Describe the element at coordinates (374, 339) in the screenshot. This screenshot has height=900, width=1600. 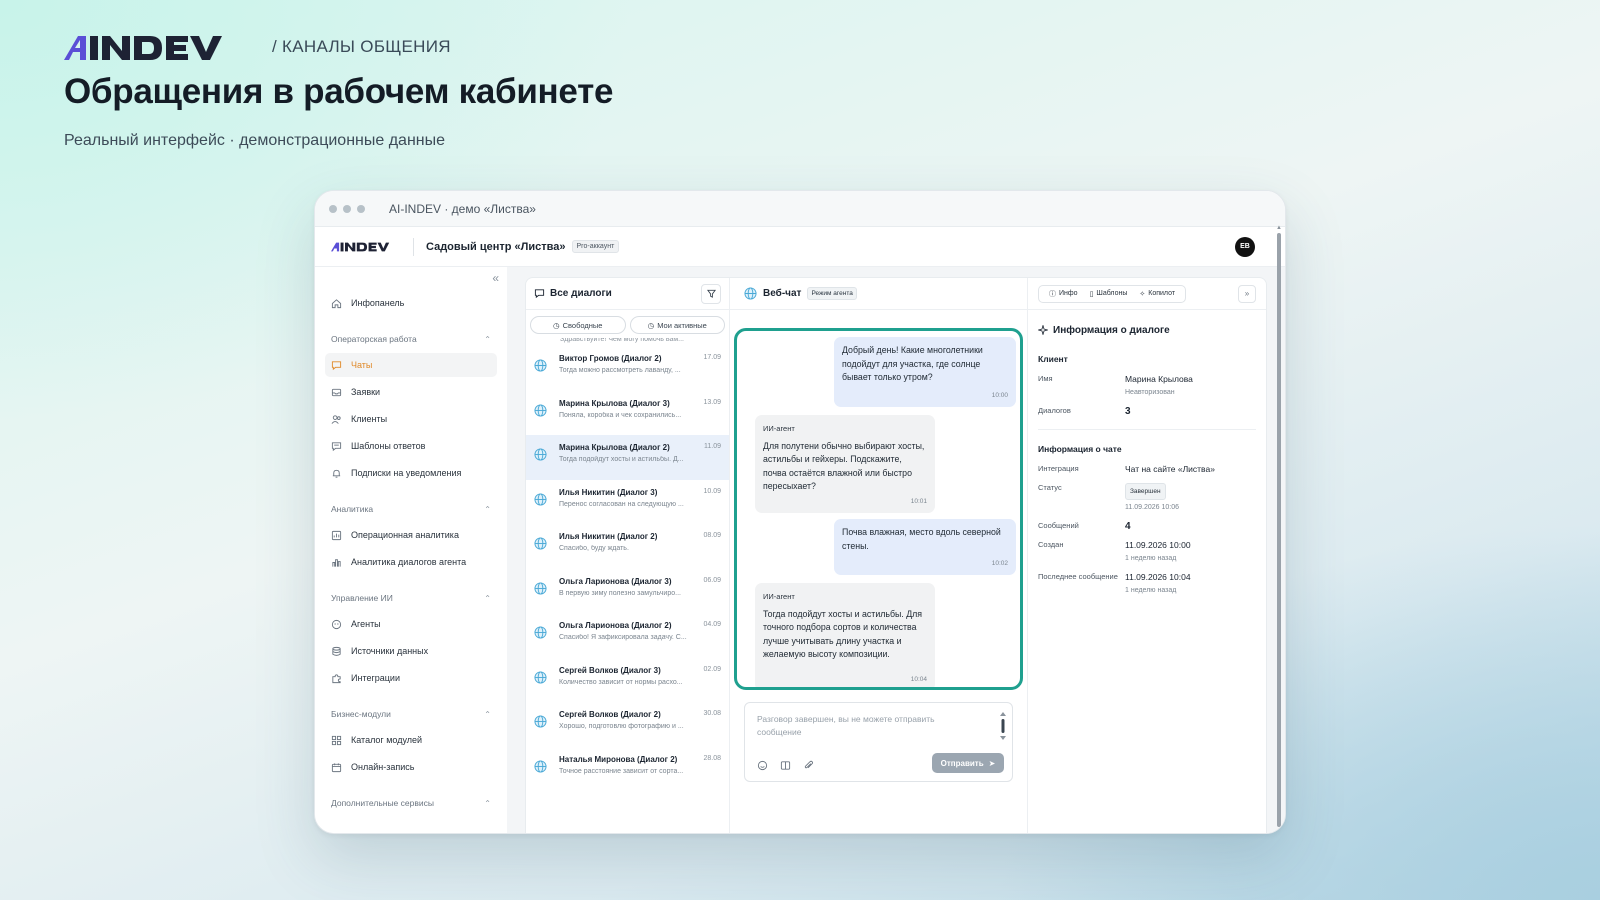
I see `sidebar-section-title: Операторская работа` at that location.